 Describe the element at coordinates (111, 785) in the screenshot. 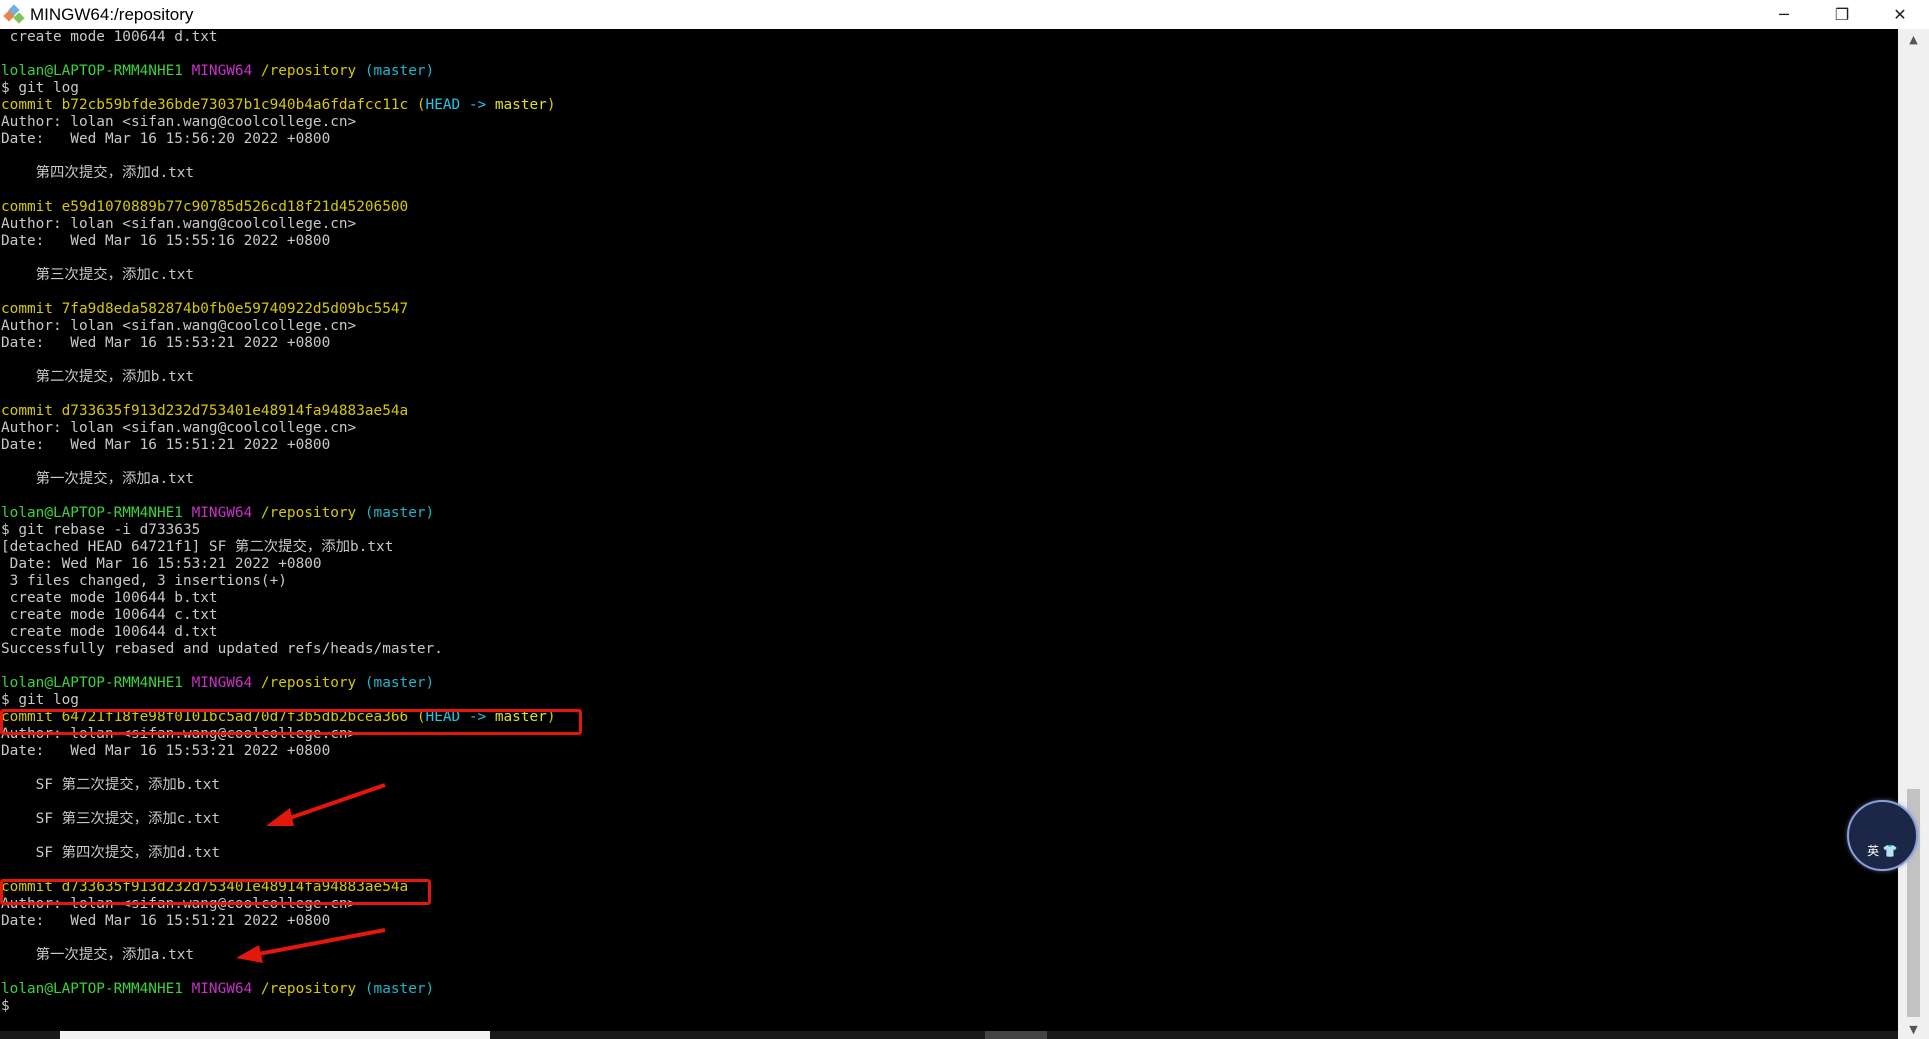

I see `terminal-text-segment: SF 第二次提交，添加b.txt` at that location.